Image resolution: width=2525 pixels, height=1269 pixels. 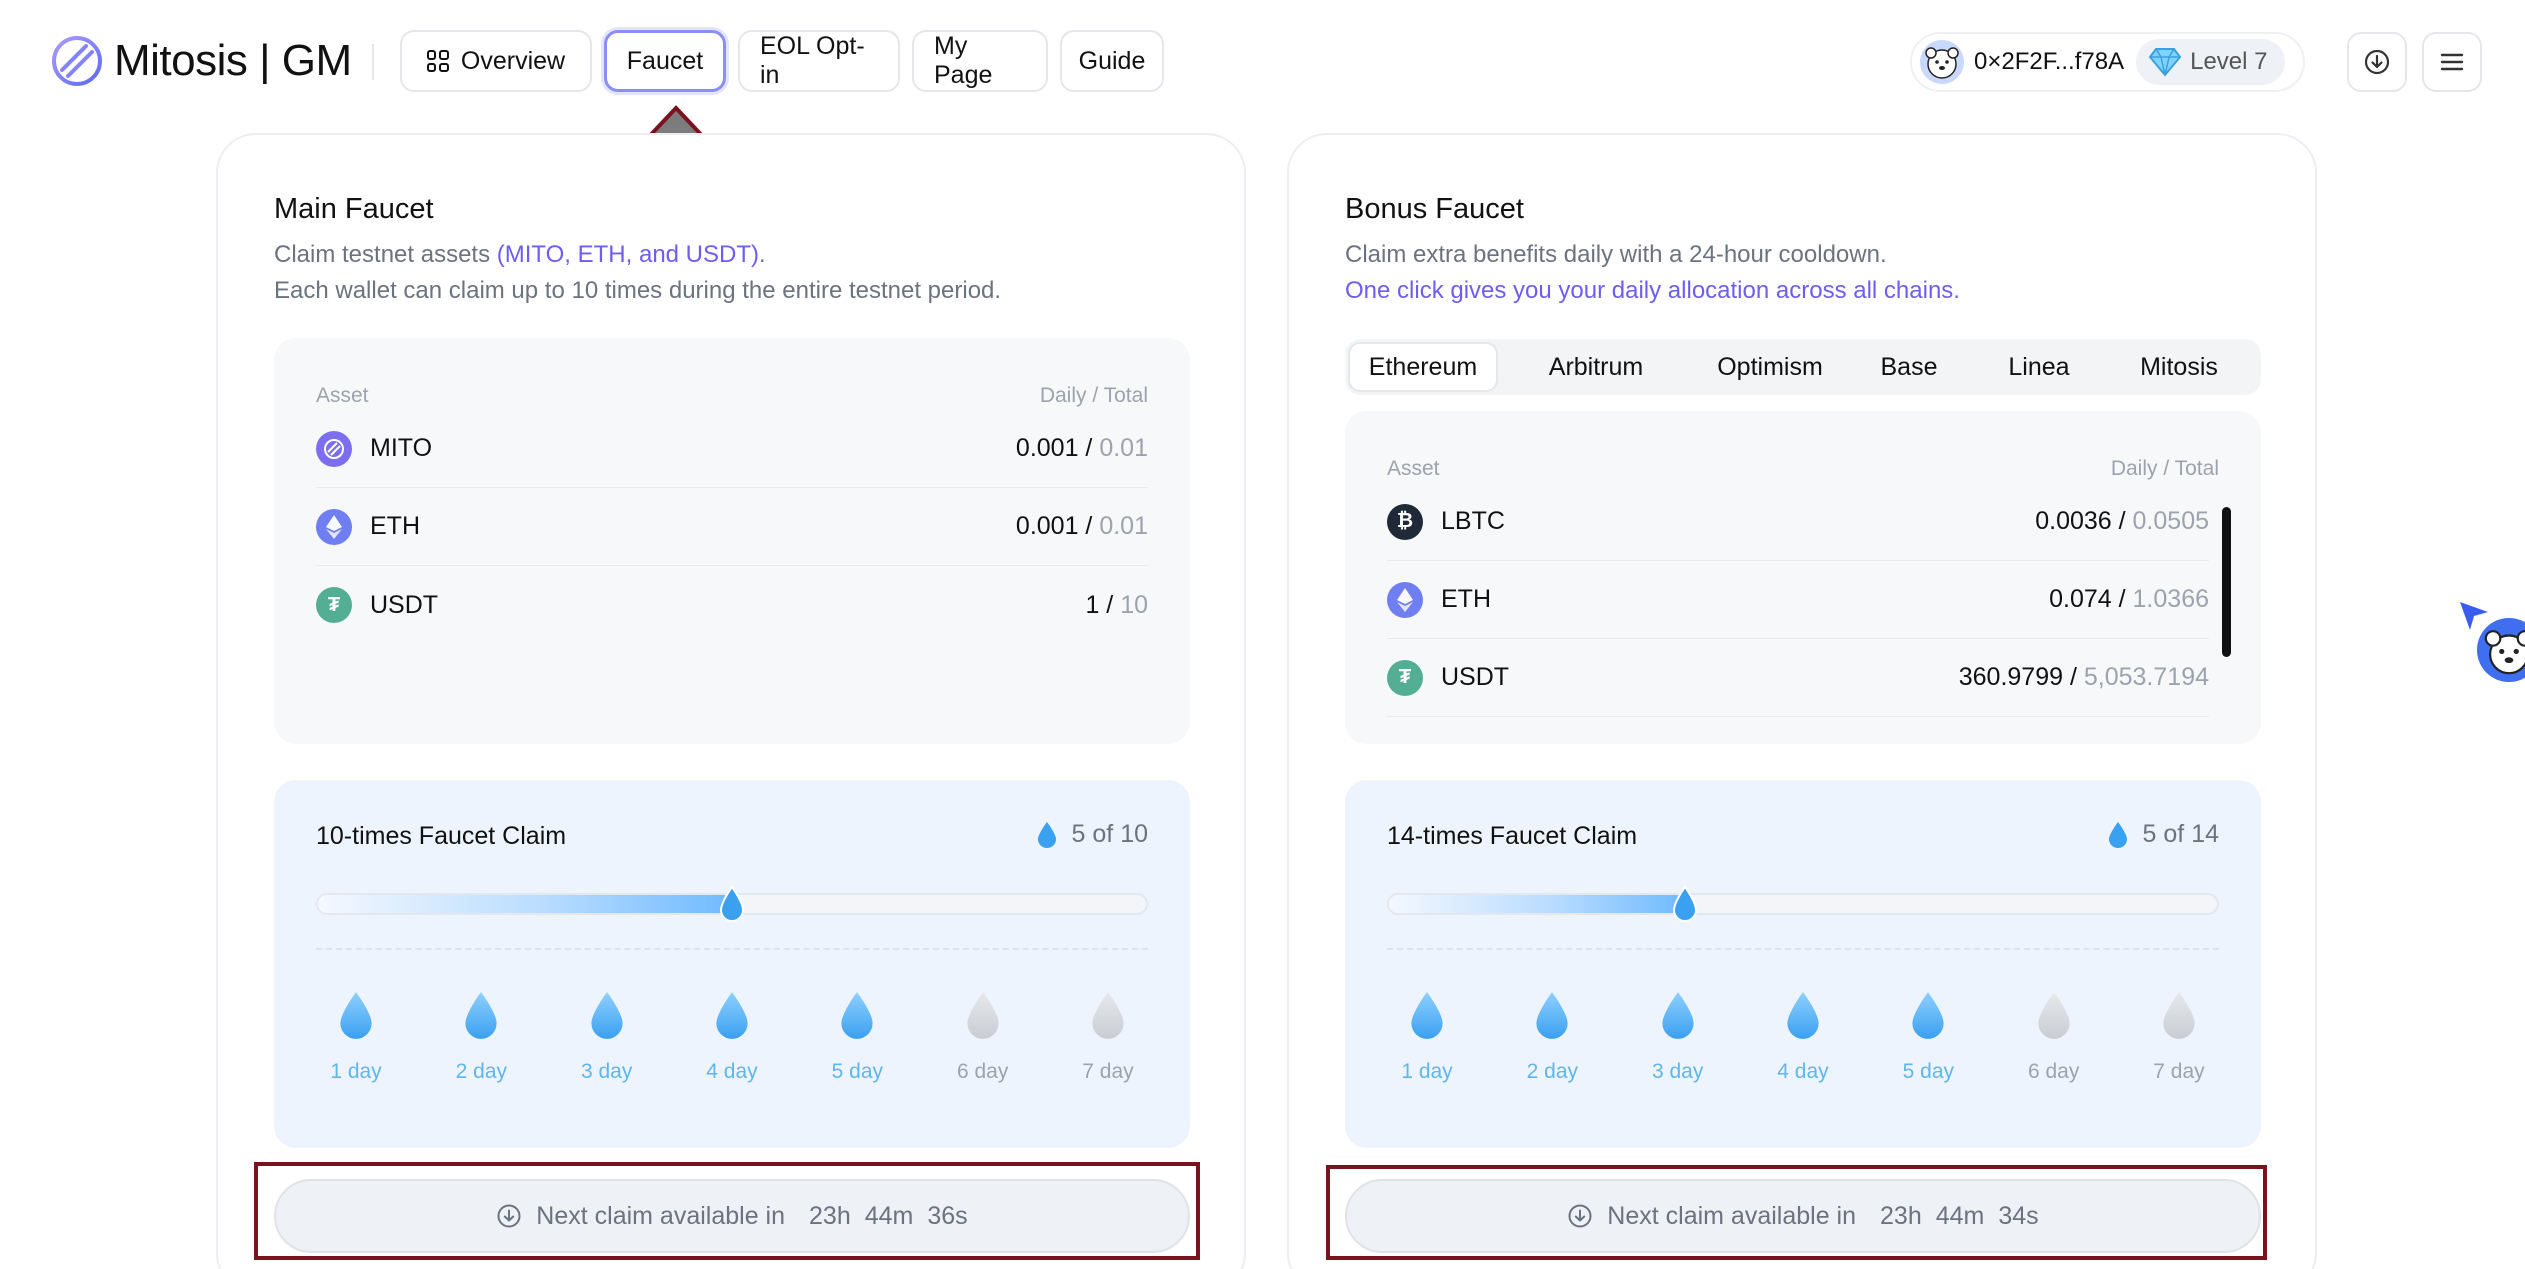 I want to click on nav-eol-opt-in: EOL Opt-in, so click(x=819, y=61).